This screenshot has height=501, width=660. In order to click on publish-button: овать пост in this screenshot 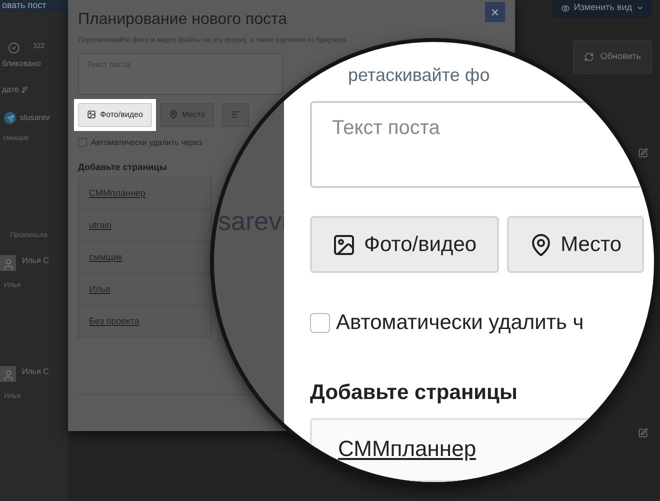, I will do `click(34, 6)`.